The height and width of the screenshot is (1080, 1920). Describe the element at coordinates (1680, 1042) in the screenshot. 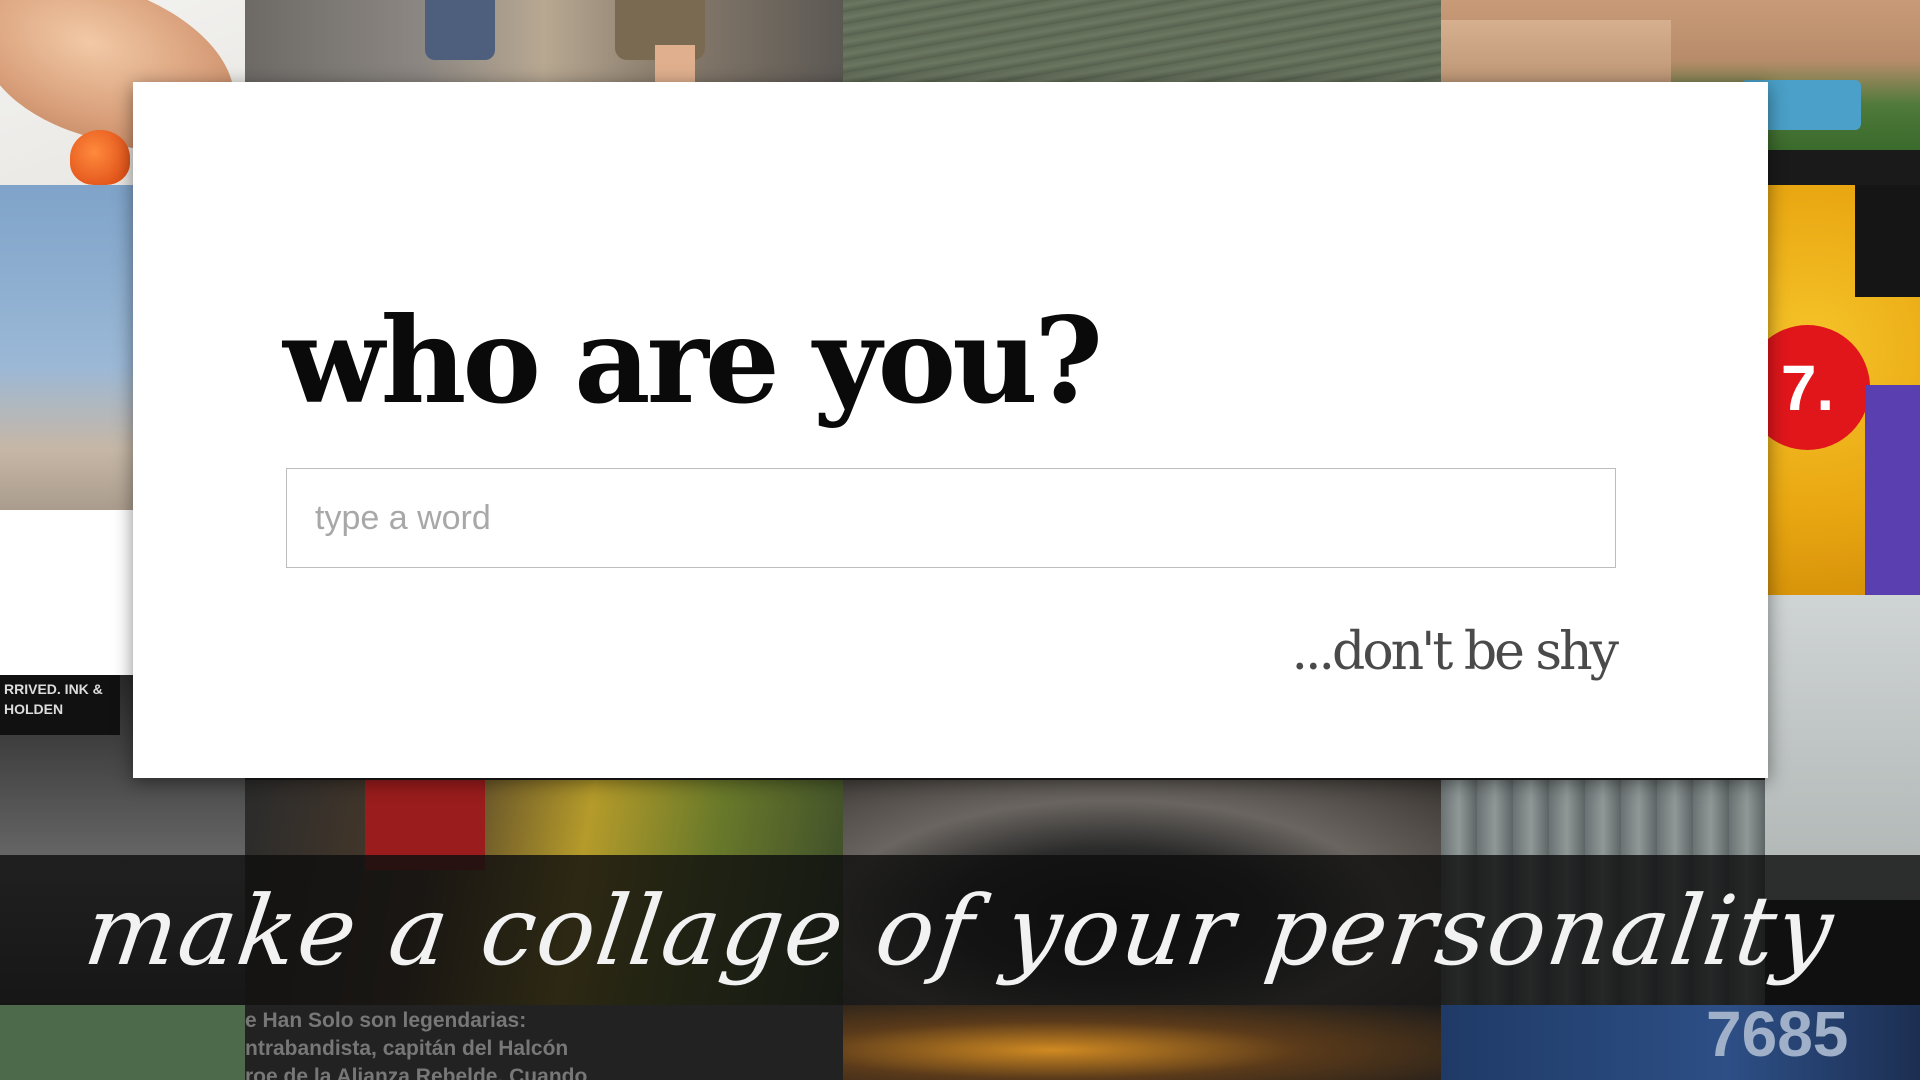

I see `collage-tile-blue-number: 7685` at that location.